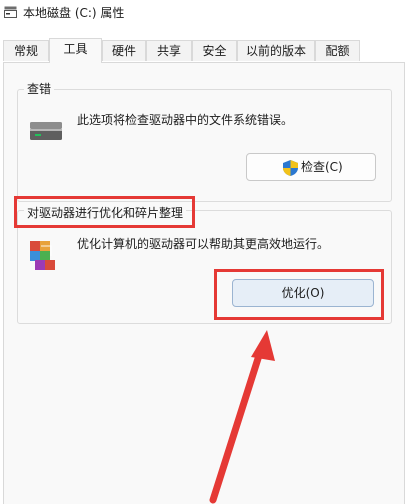 The width and height of the screenshot is (408, 504). What do you see at coordinates (242, 417) in the screenshot?
I see `red-arrow-icon` at bounding box center [242, 417].